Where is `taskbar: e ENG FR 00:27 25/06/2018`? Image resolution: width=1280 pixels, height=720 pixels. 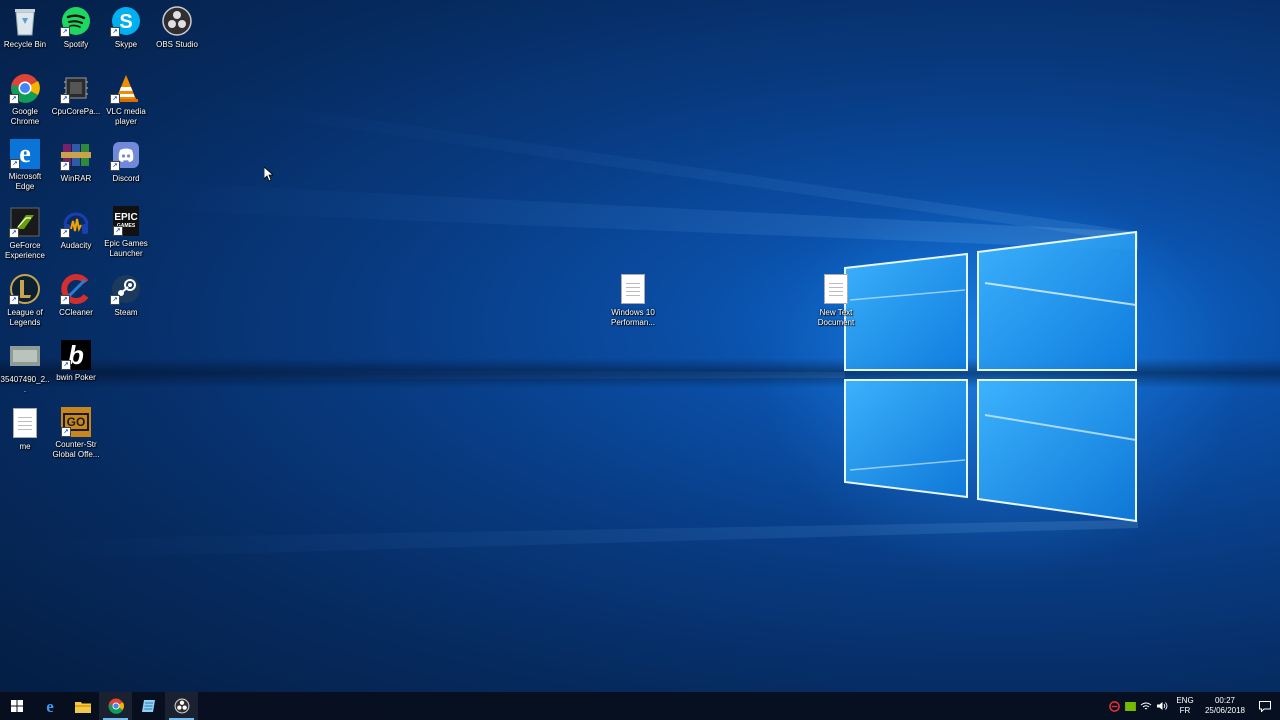 taskbar: e ENG FR 00:27 25/06/2018 is located at coordinates (640, 706).